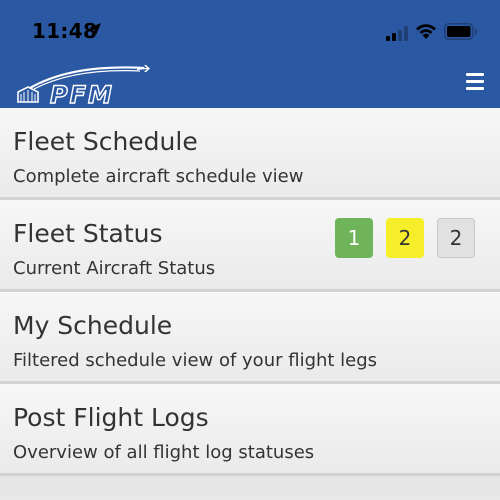 The image size is (500, 500). Describe the element at coordinates (111, 417) in the screenshot. I see `menu-item-title: Post Flight Logs` at that location.